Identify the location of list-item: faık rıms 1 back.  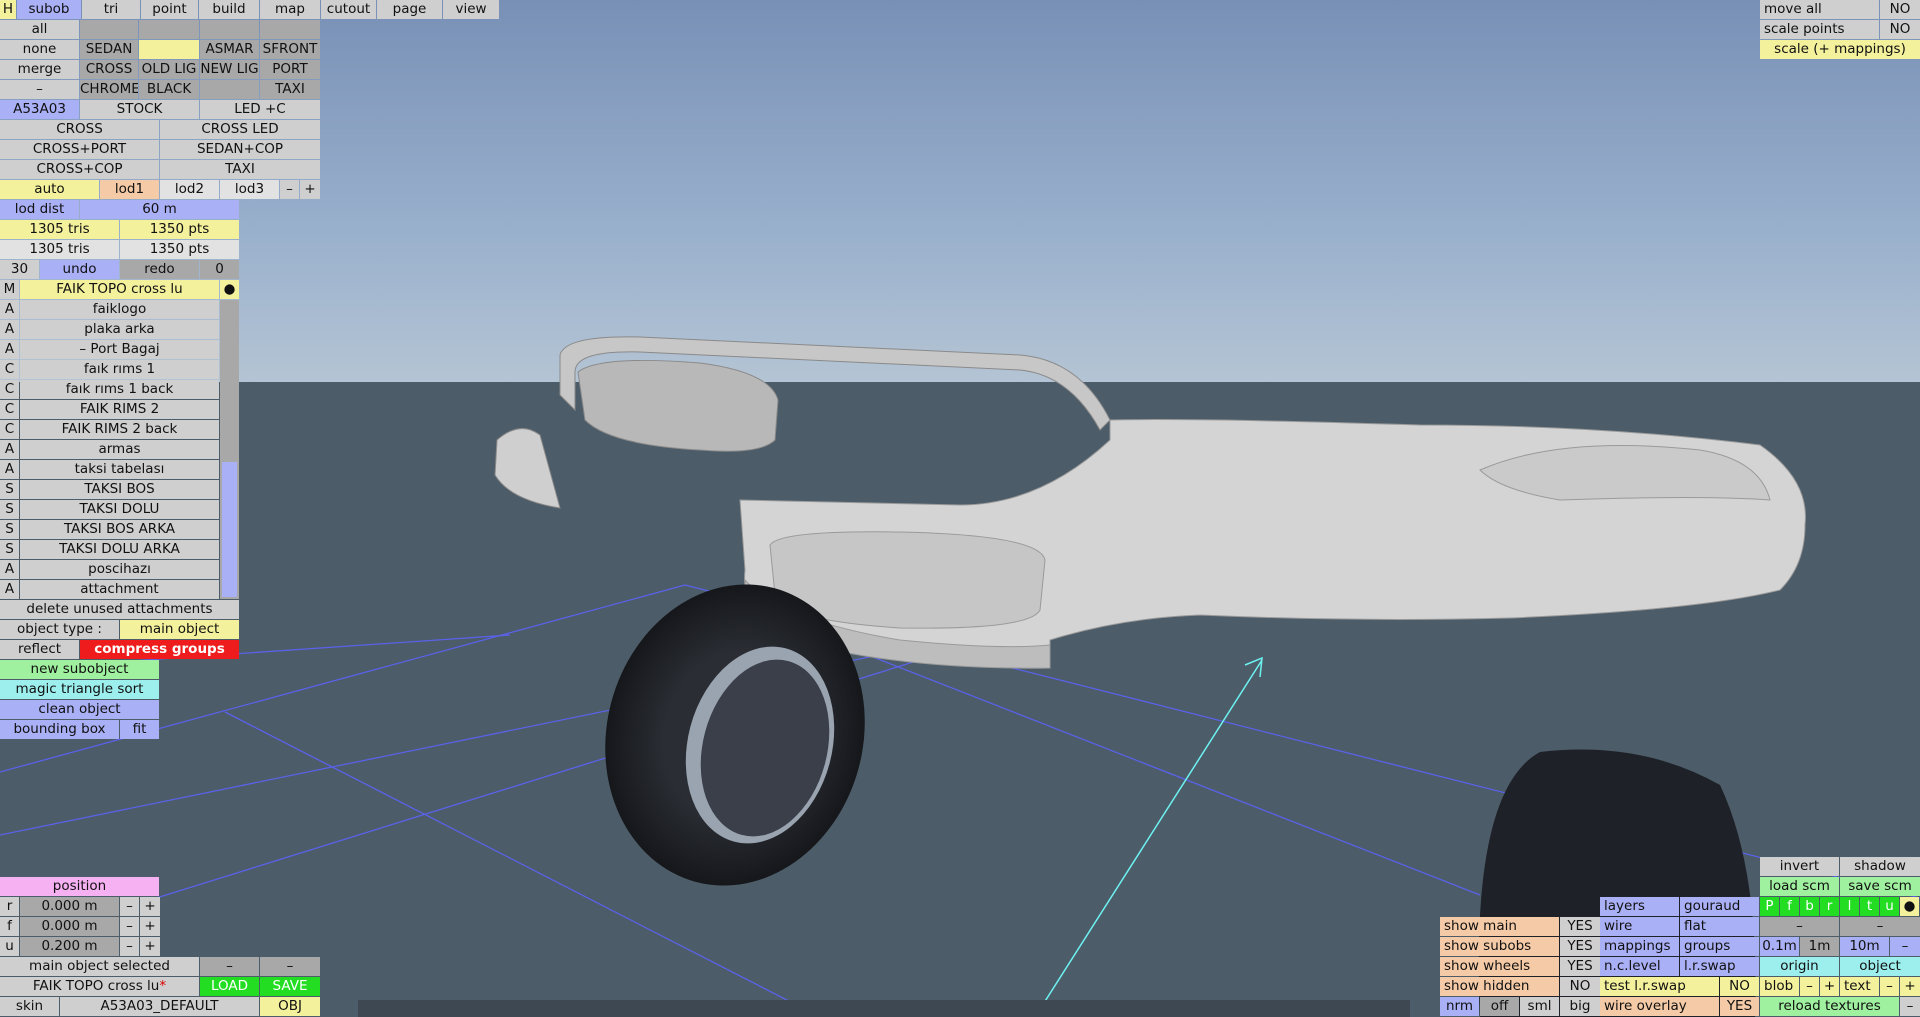
(119, 389).